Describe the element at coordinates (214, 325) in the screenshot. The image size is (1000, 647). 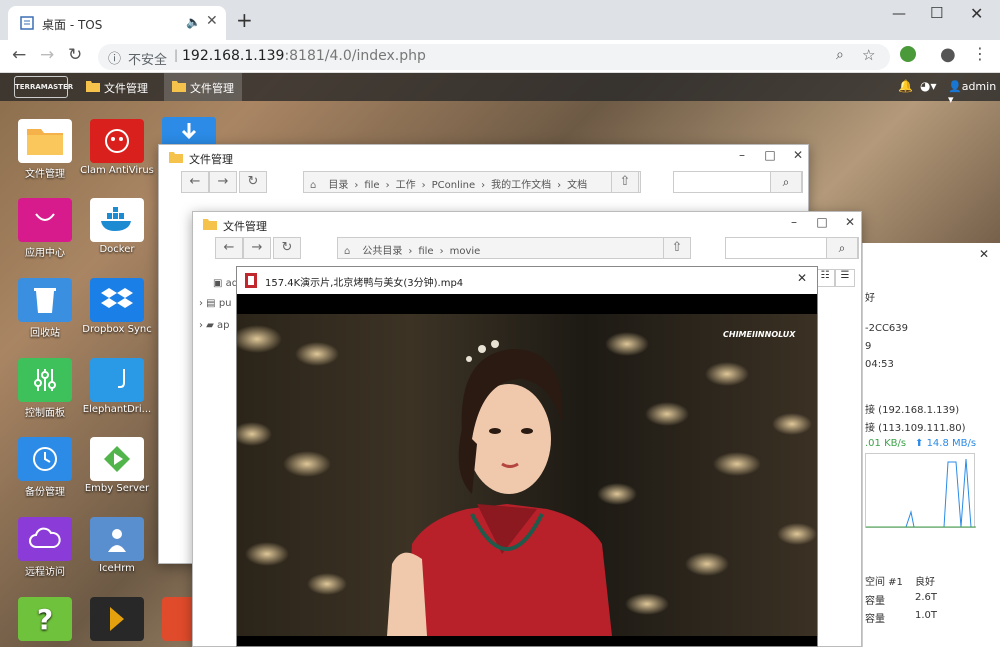
I see `tree-item: › ▰ ap` at that location.